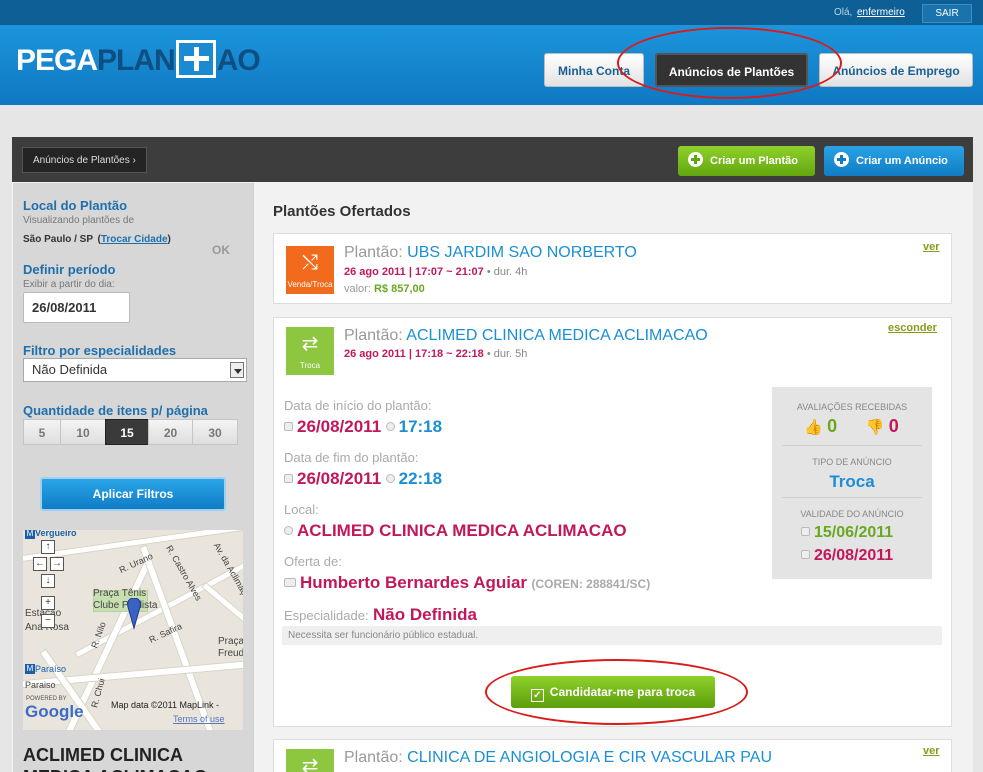  Describe the element at coordinates (852, 407) in the screenshot. I see `ratings-title: AVALIAÇÕES RECEBIDAS` at that location.